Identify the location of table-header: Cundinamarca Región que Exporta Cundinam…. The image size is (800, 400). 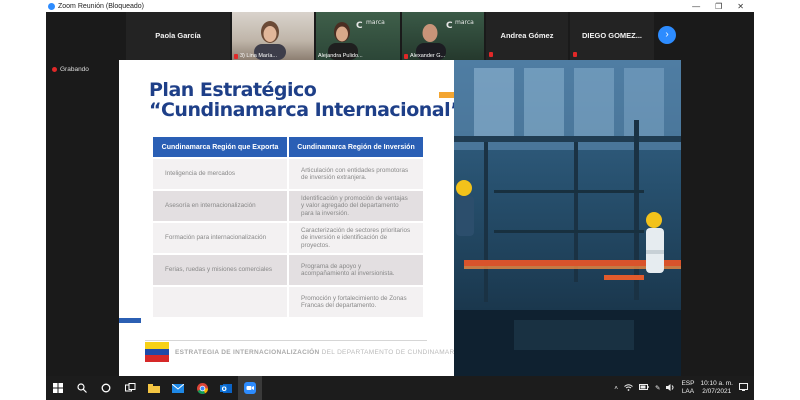
(288, 147).